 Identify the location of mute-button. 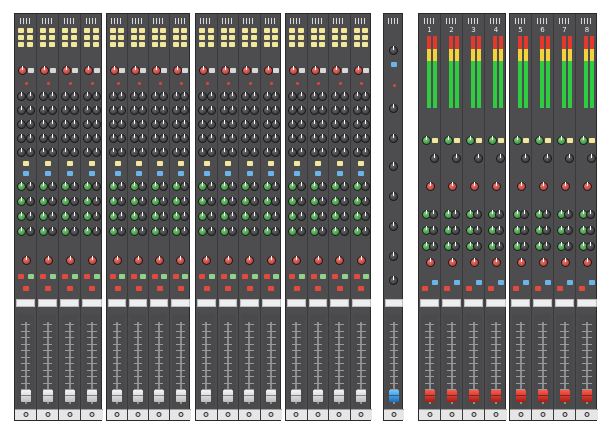
(26, 288).